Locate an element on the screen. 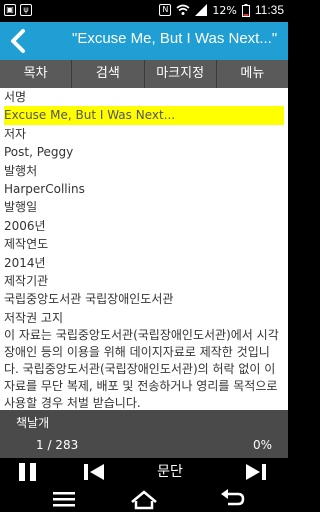  field-label-title: 서명 is located at coordinates (15, 97).